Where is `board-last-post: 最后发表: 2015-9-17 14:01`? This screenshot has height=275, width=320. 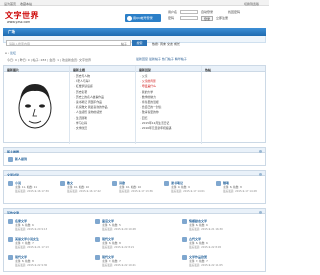
board-last-post: 最后发表: 2015-9-17 14:01 is located at coordinates (188, 191).